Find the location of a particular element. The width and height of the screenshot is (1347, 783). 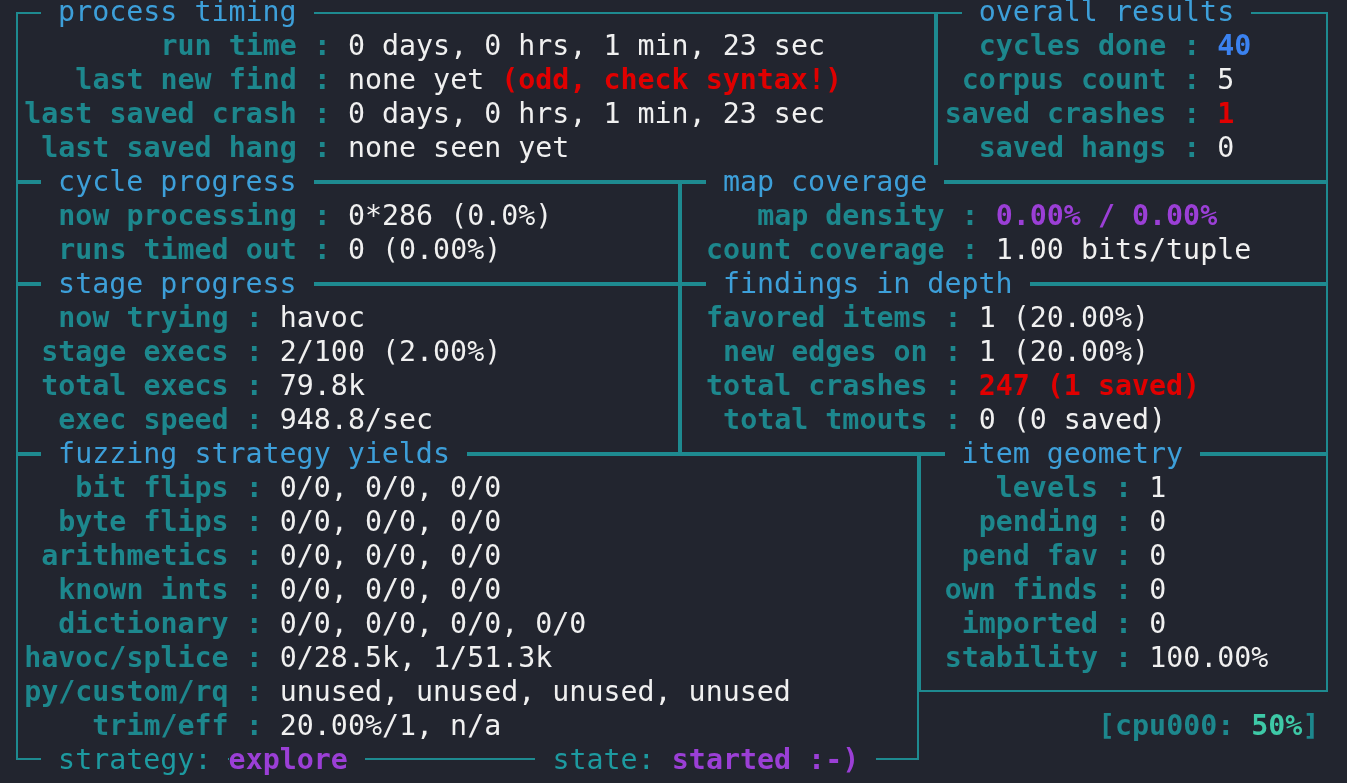

stat-label: saved crashes : is located at coordinates (1072, 114).